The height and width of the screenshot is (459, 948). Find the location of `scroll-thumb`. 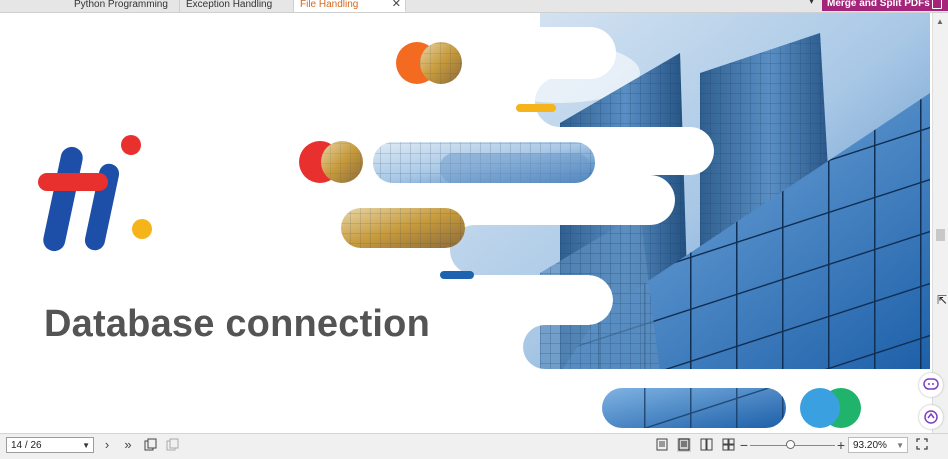

scroll-thumb is located at coordinates (940, 235).